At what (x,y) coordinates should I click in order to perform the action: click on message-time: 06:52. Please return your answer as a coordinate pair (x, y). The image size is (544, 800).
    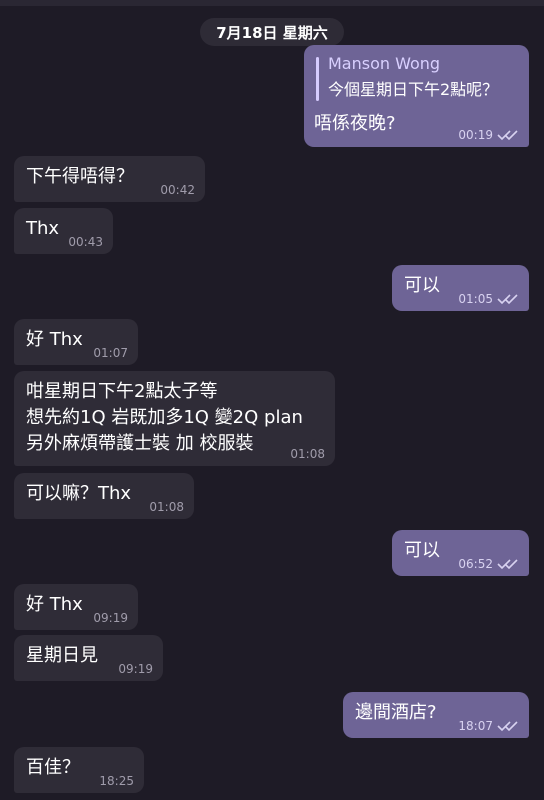
    Looking at the image, I should click on (475, 564).